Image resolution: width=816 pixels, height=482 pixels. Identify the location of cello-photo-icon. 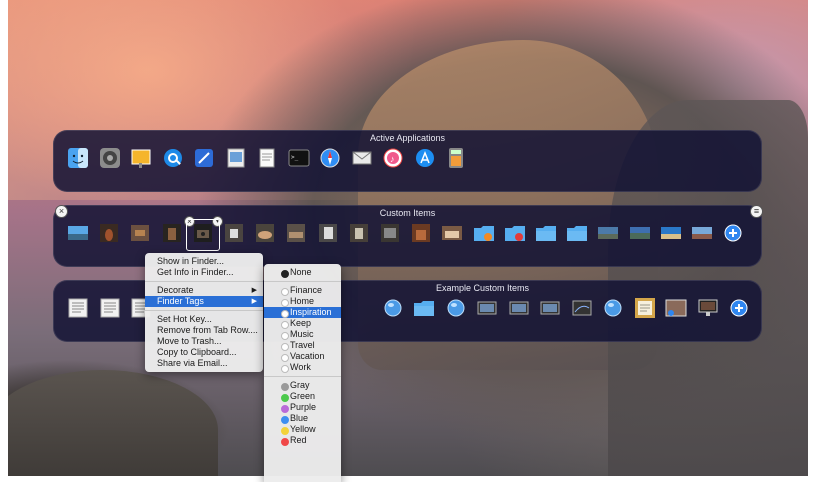
(109, 233).